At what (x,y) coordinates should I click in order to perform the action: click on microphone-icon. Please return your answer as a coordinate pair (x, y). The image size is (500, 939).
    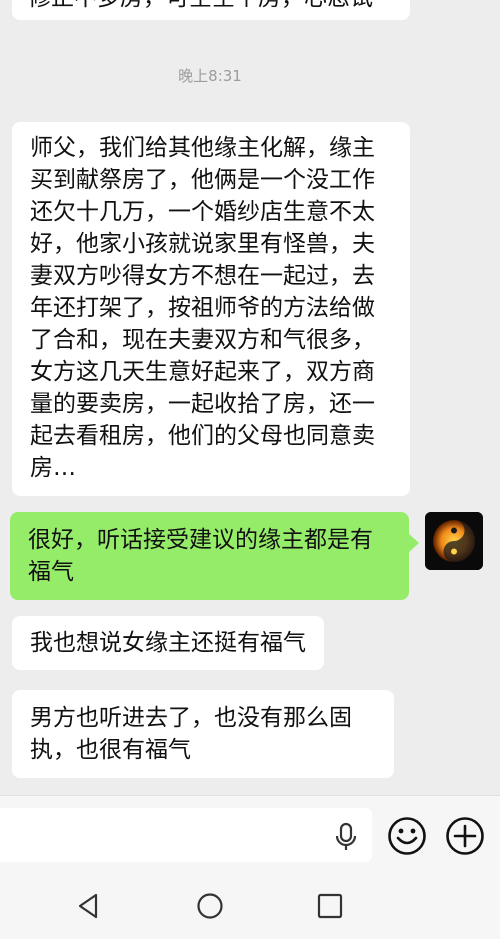
    Looking at the image, I should click on (346, 836).